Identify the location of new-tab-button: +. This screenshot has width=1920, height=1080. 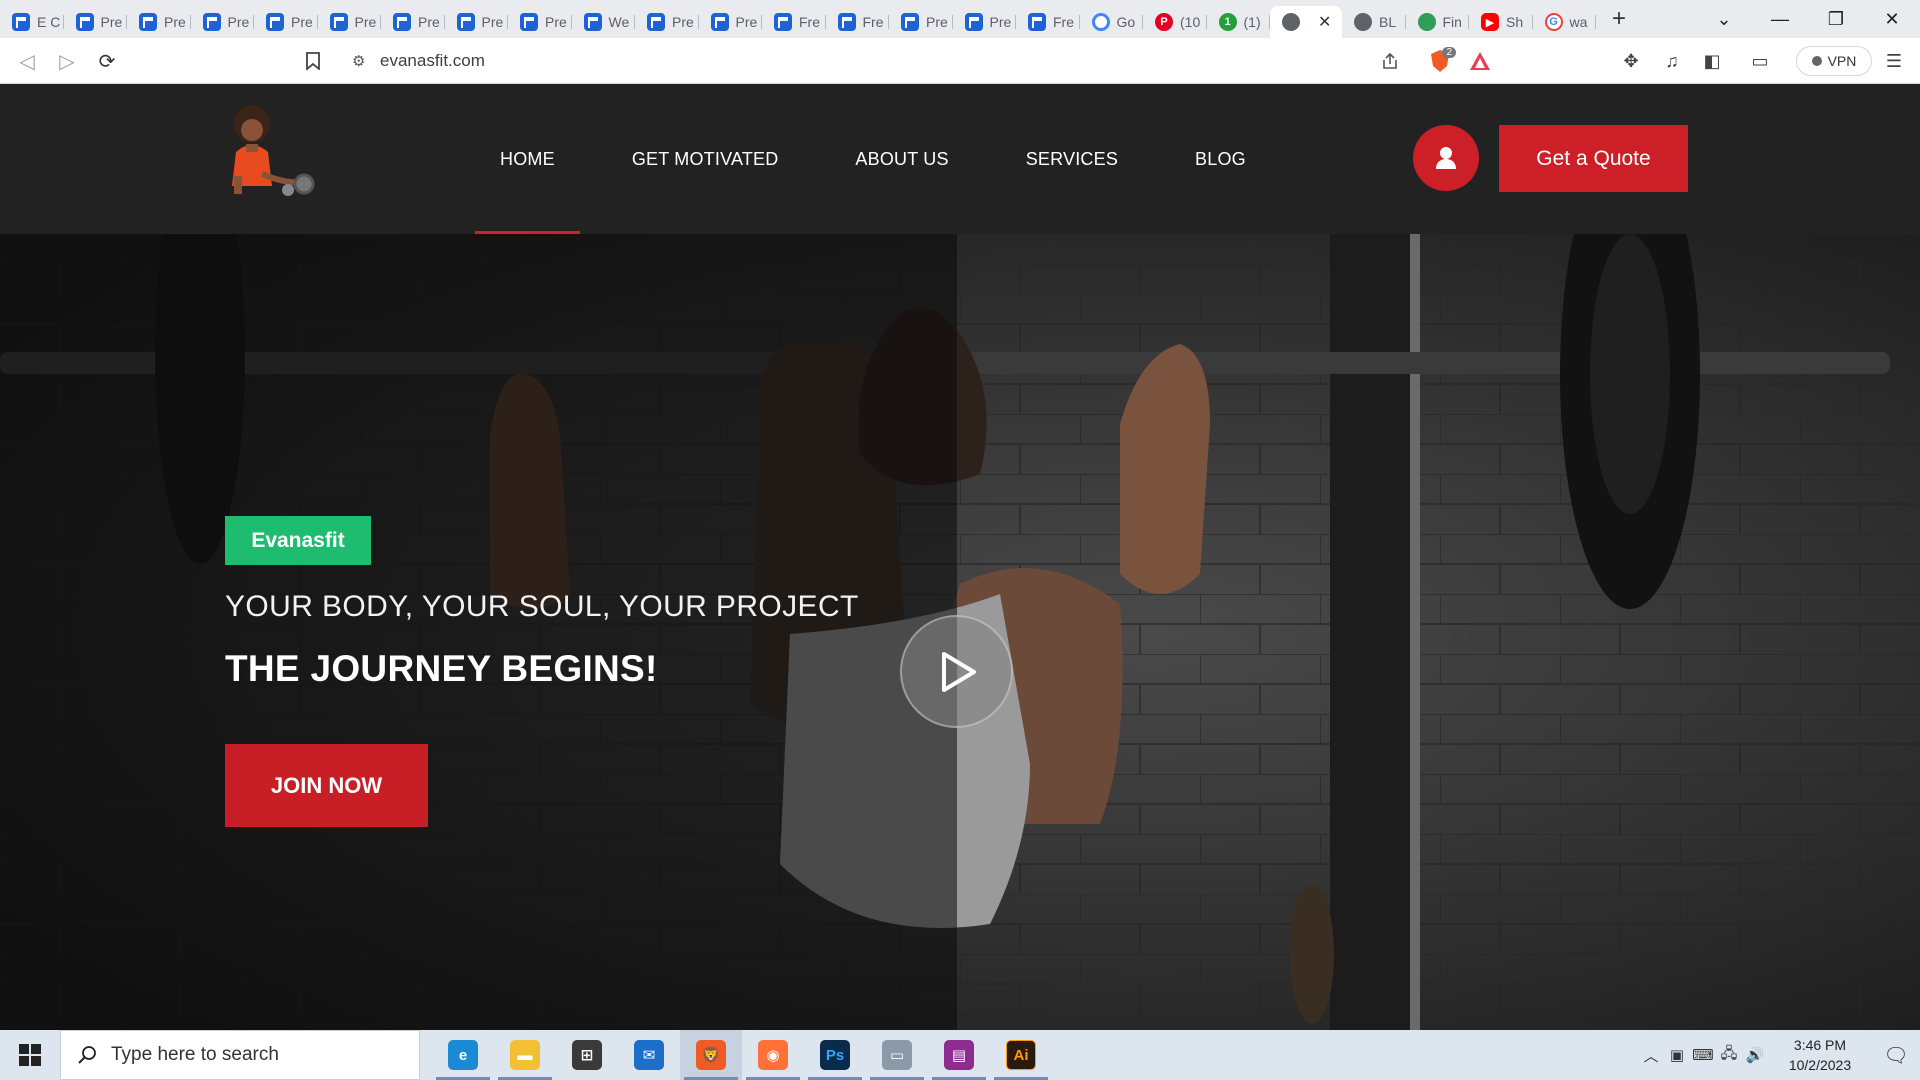
(1619, 19).